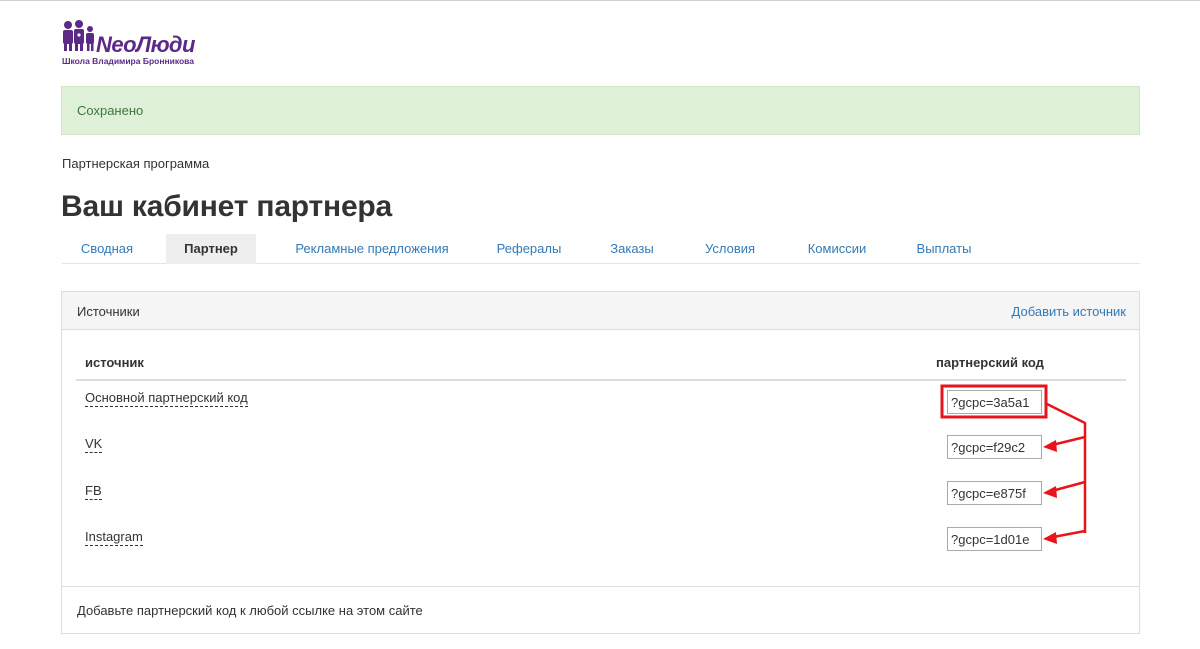  What do you see at coordinates (108, 311) in the screenshot?
I see `panel-title: Источники` at bounding box center [108, 311].